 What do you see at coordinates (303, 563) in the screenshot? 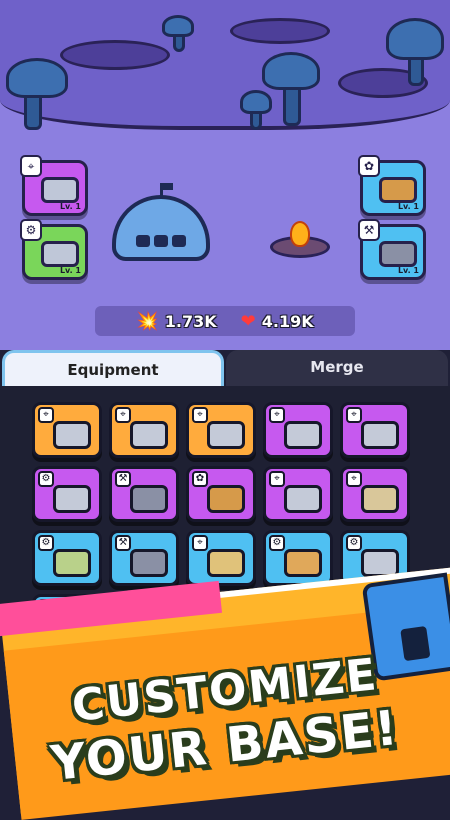
I see `ray-gun-icon` at bounding box center [303, 563].